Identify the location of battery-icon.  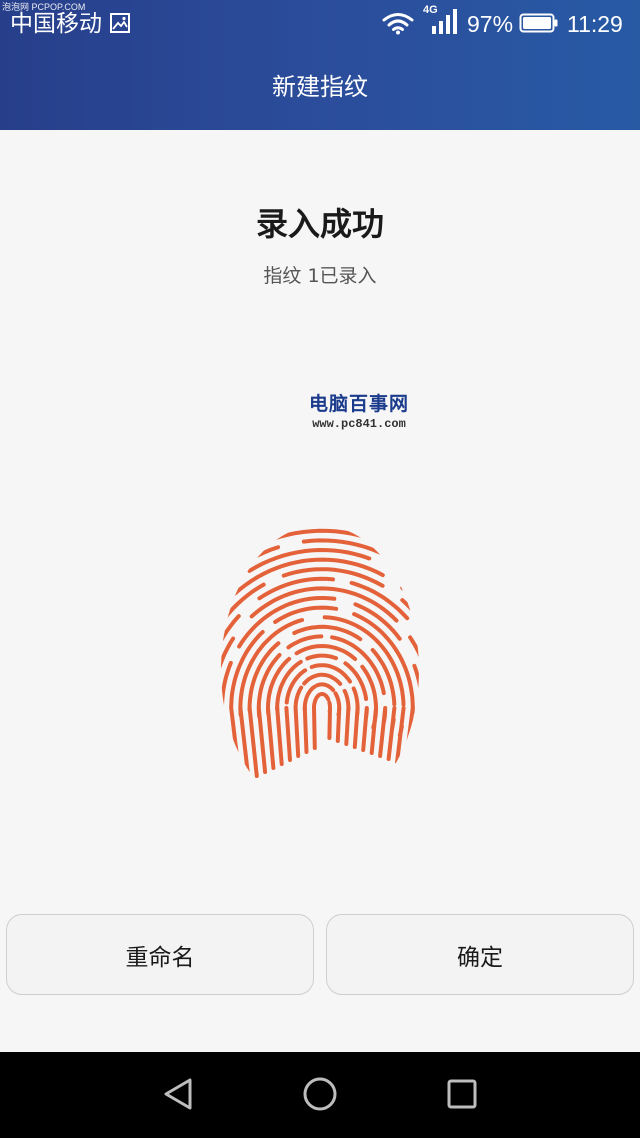
(538, 23).